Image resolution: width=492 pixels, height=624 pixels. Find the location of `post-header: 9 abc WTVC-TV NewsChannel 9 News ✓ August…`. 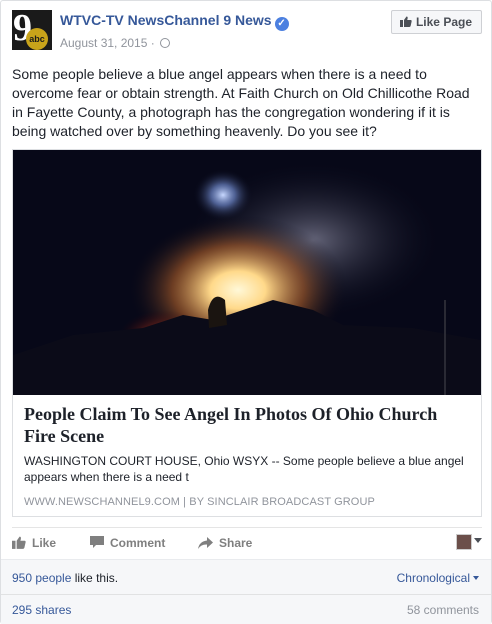

post-header: 9 abc WTVC-TV NewsChannel 9 News ✓ August… is located at coordinates (247, 32).